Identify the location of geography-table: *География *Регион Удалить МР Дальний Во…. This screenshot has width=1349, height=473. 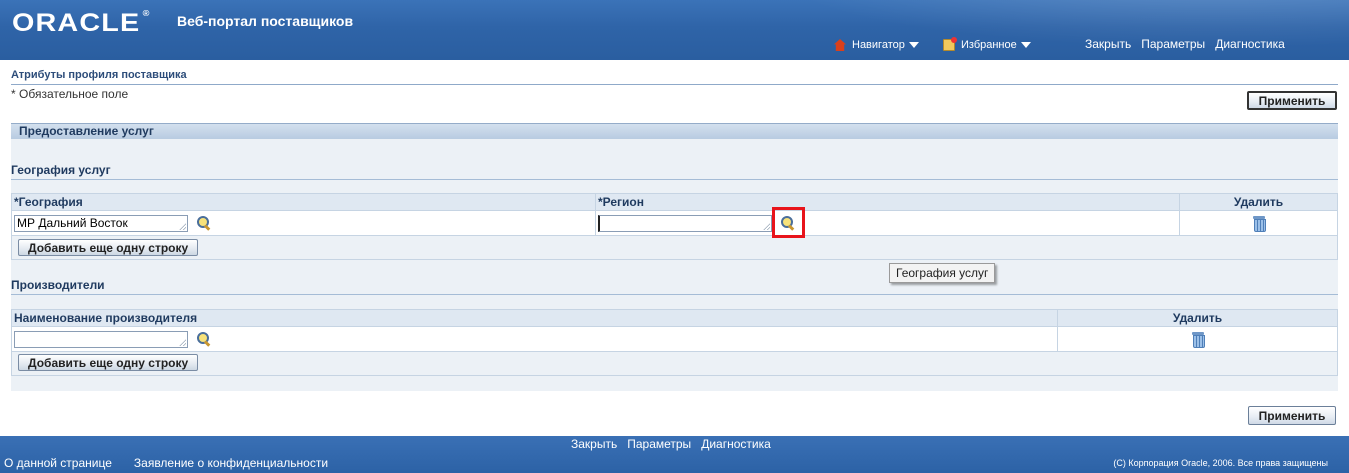
(674, 226).